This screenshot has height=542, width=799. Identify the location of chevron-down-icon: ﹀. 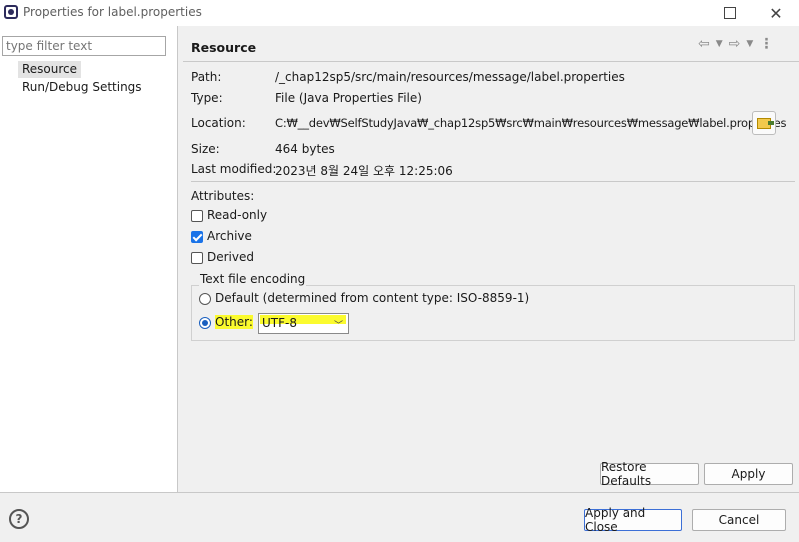
(338, 326).